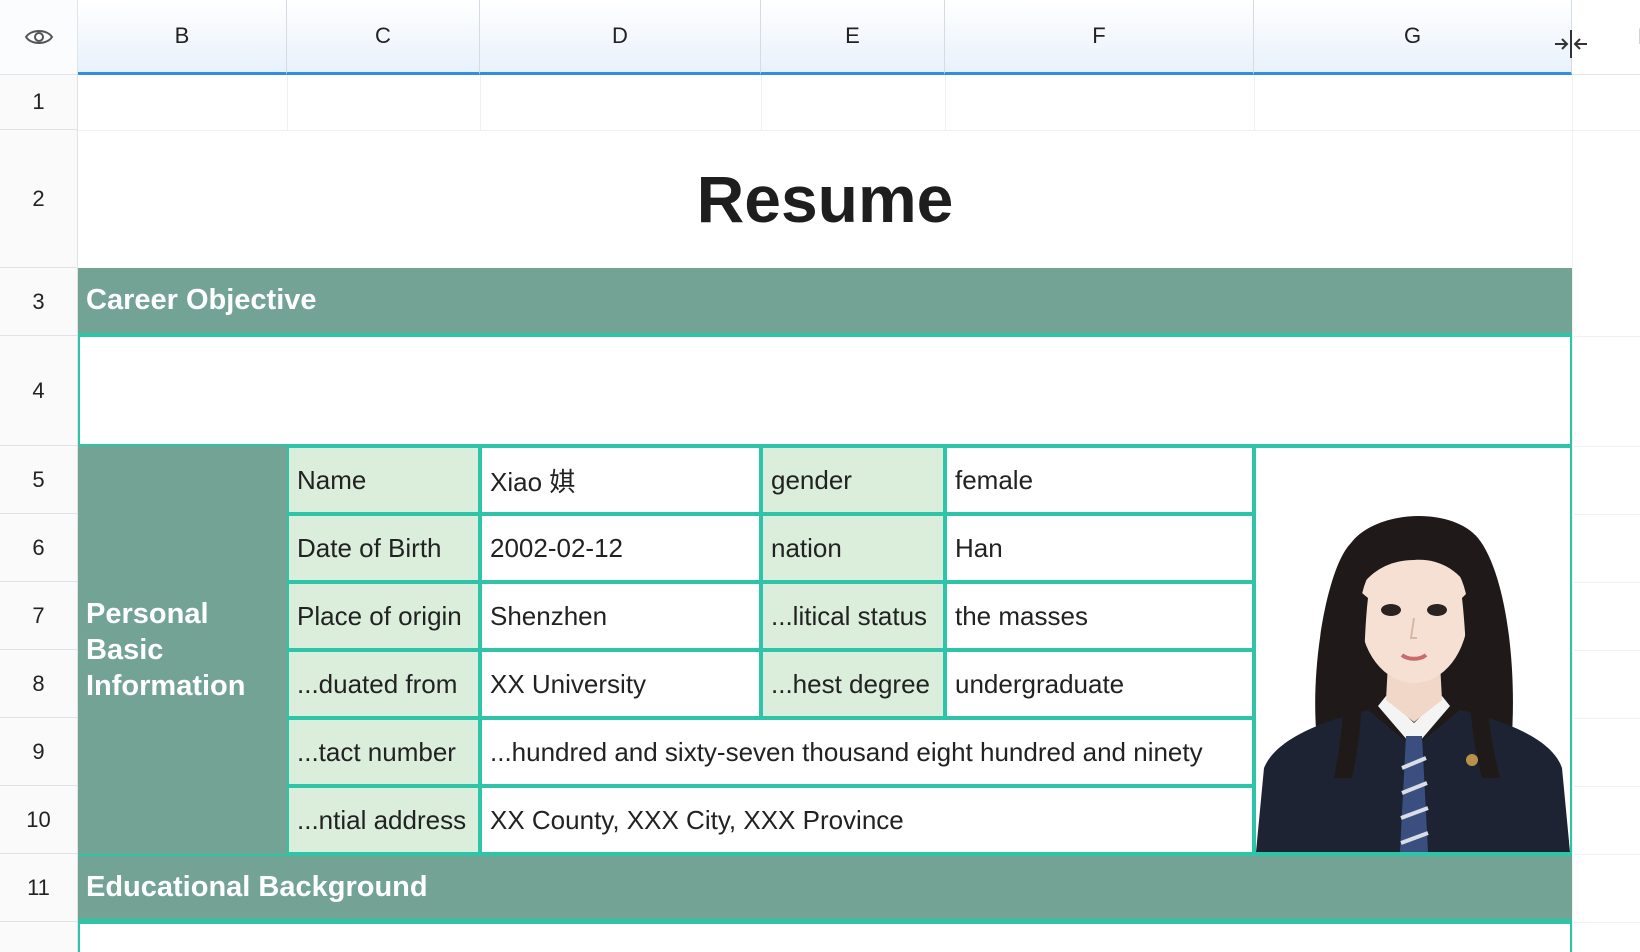 Image resolution: width=1640 pixels, height=952 pixels. What do you see at coordinates (1099, 480) in the screenshot?
I see `gender-value-cell: female` at bounding box center [1099, 480].